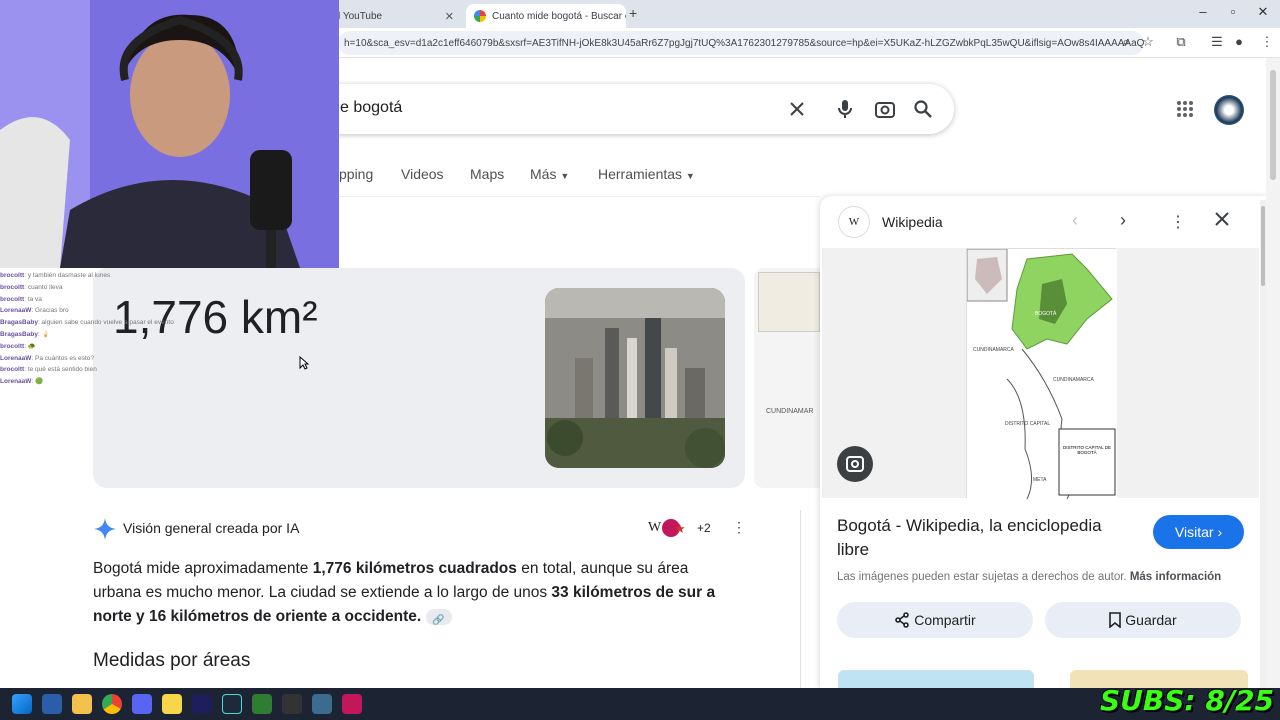 This screenshot has width=1280, height=720. I want to click on related-image, so click(936, 679).